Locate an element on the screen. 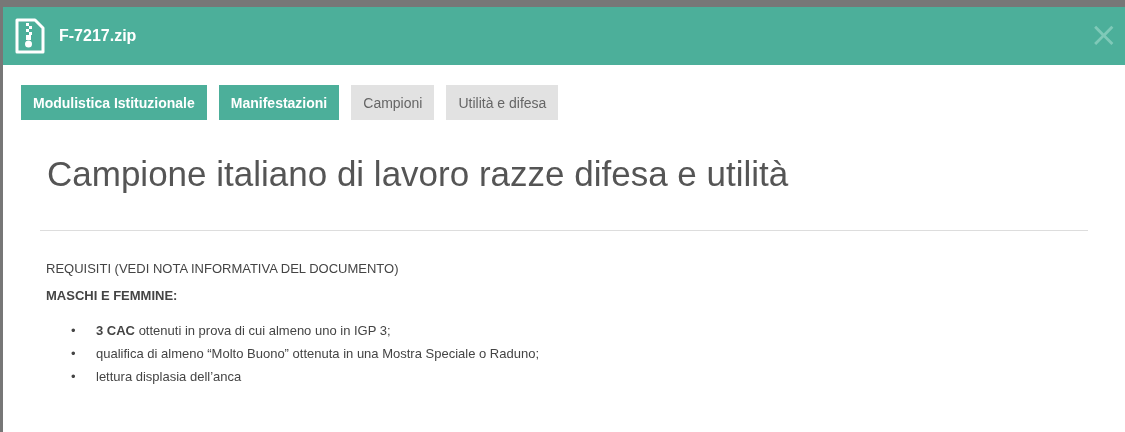 Image resolution: width=1125 pixels, height=432 pixels. window-title: F-7217.zip is located at coordinates (98, 36).